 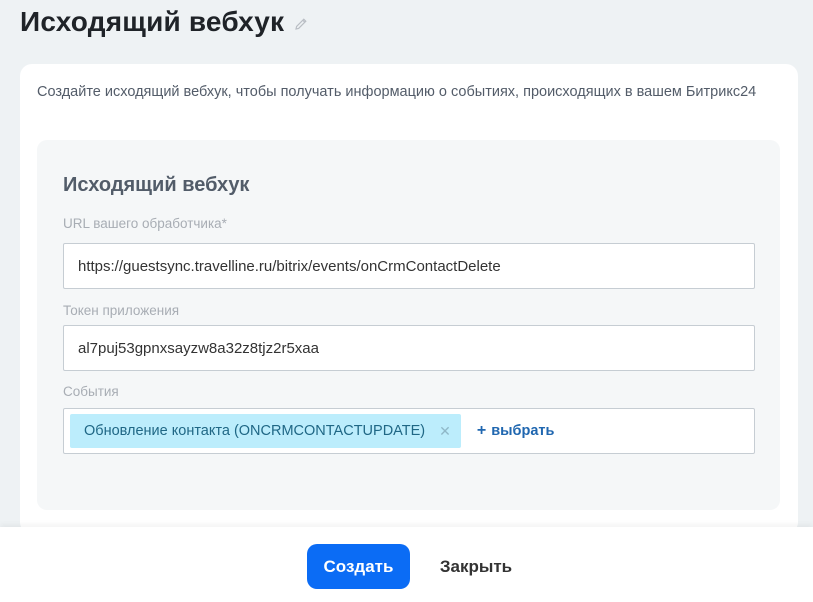 What do you see at coordinates (481, 430) in the screenshot?
I see `plus-icon: +` at bounding box center [481, 430].